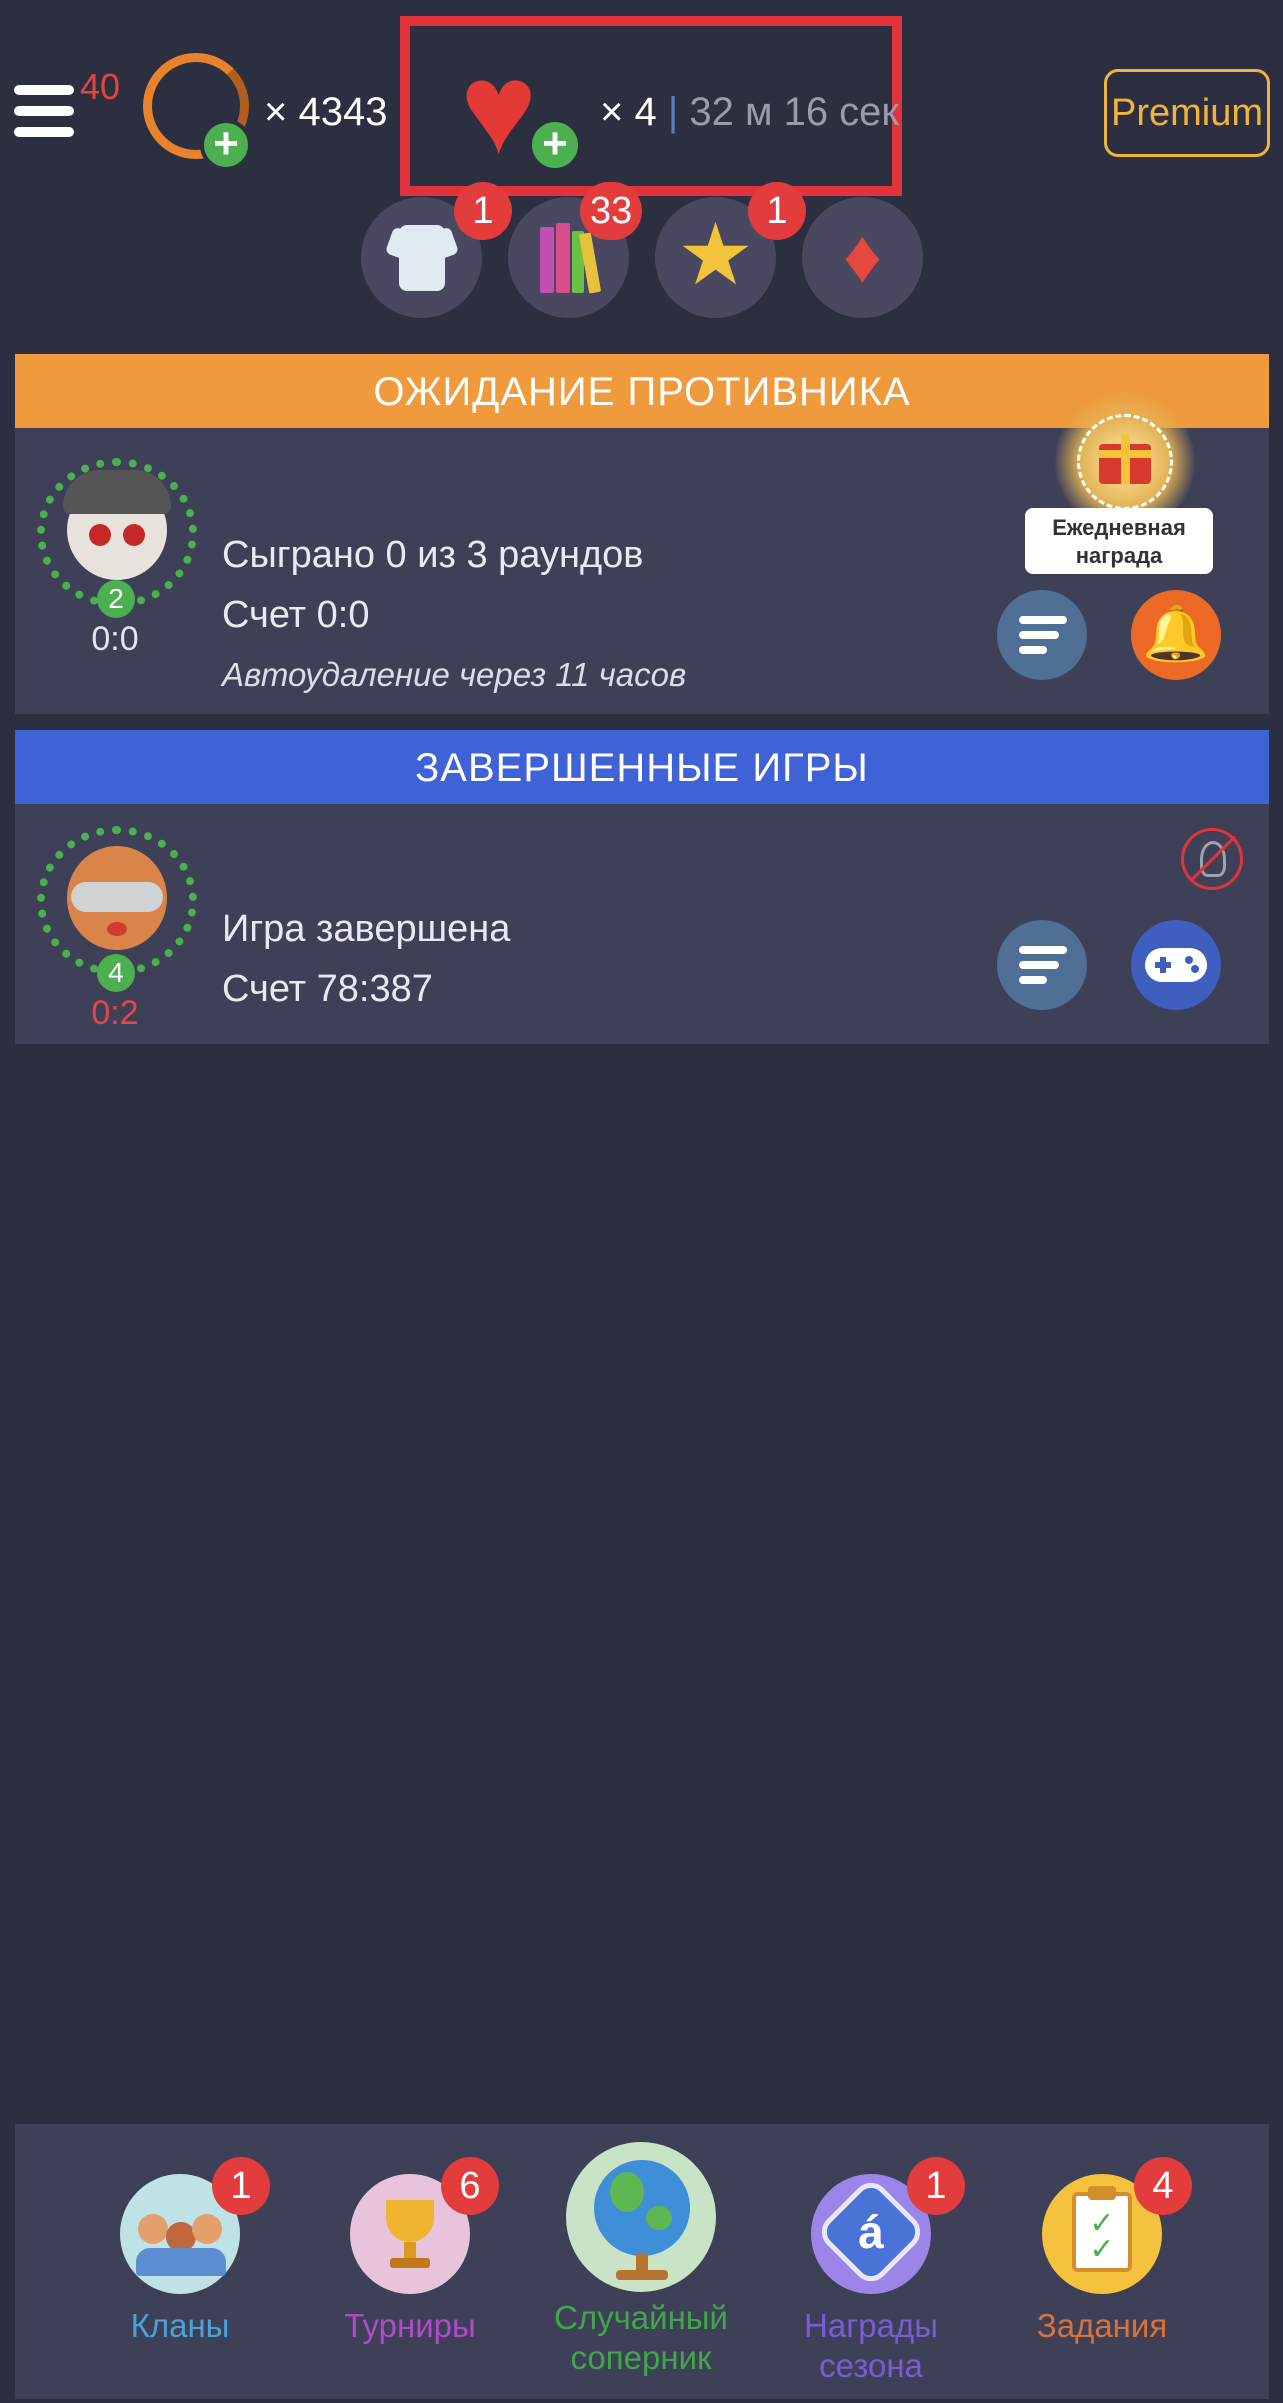 The height and width of the screenshot is (2403, 1283). I want to click on remind-button: 🔔, so click(1176, 635).